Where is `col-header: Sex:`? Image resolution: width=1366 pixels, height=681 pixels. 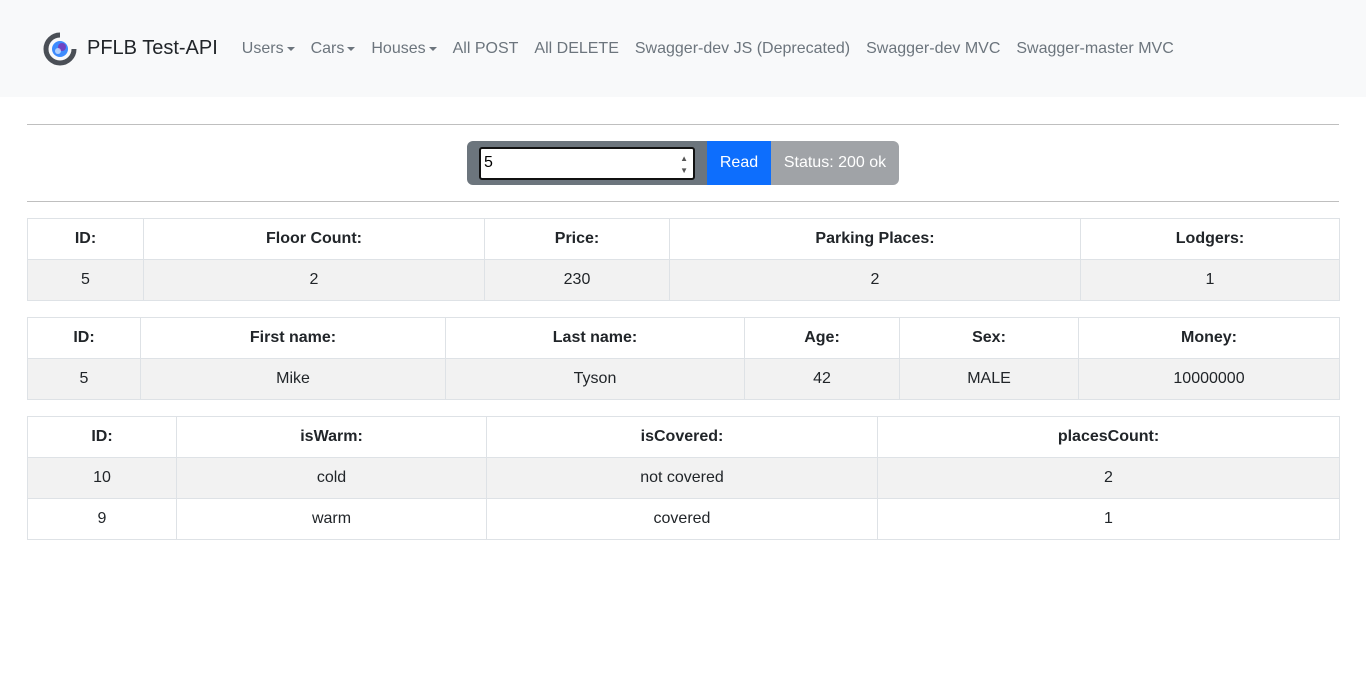 col-header: Sex: is located at coordinates (989, 338).